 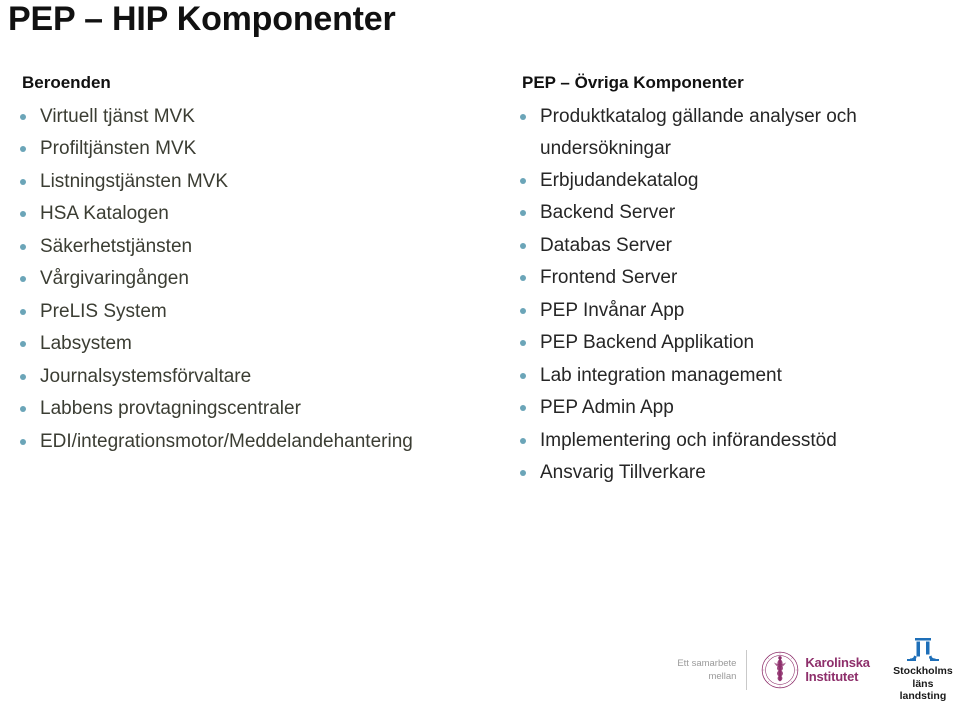 I want to click on list-item-label: Implementering och införandesstöd, so click(x=688, y=440).